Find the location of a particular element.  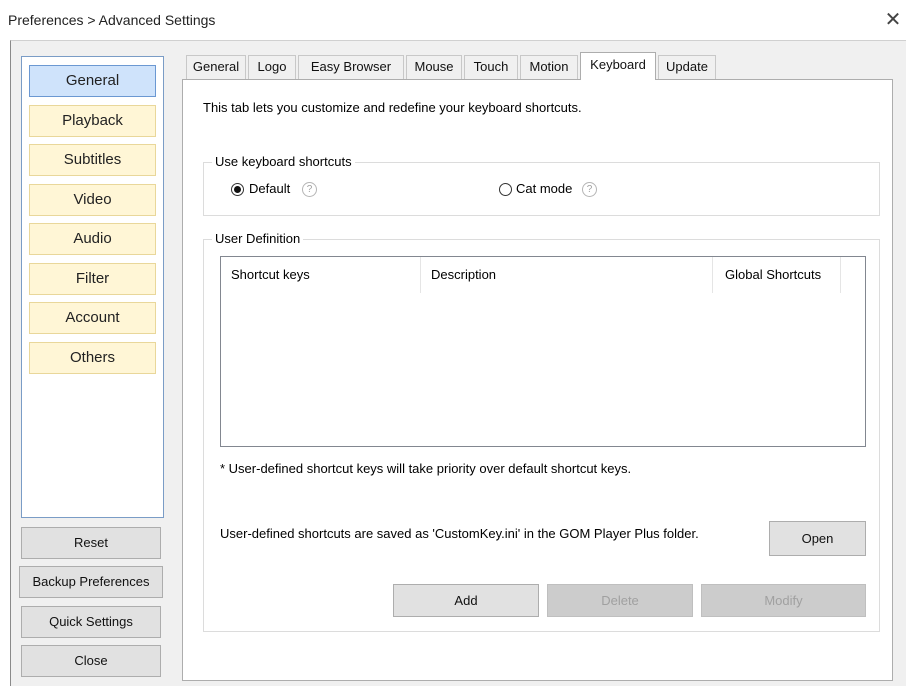

column-description: Description is located at coordinates (567, 275).